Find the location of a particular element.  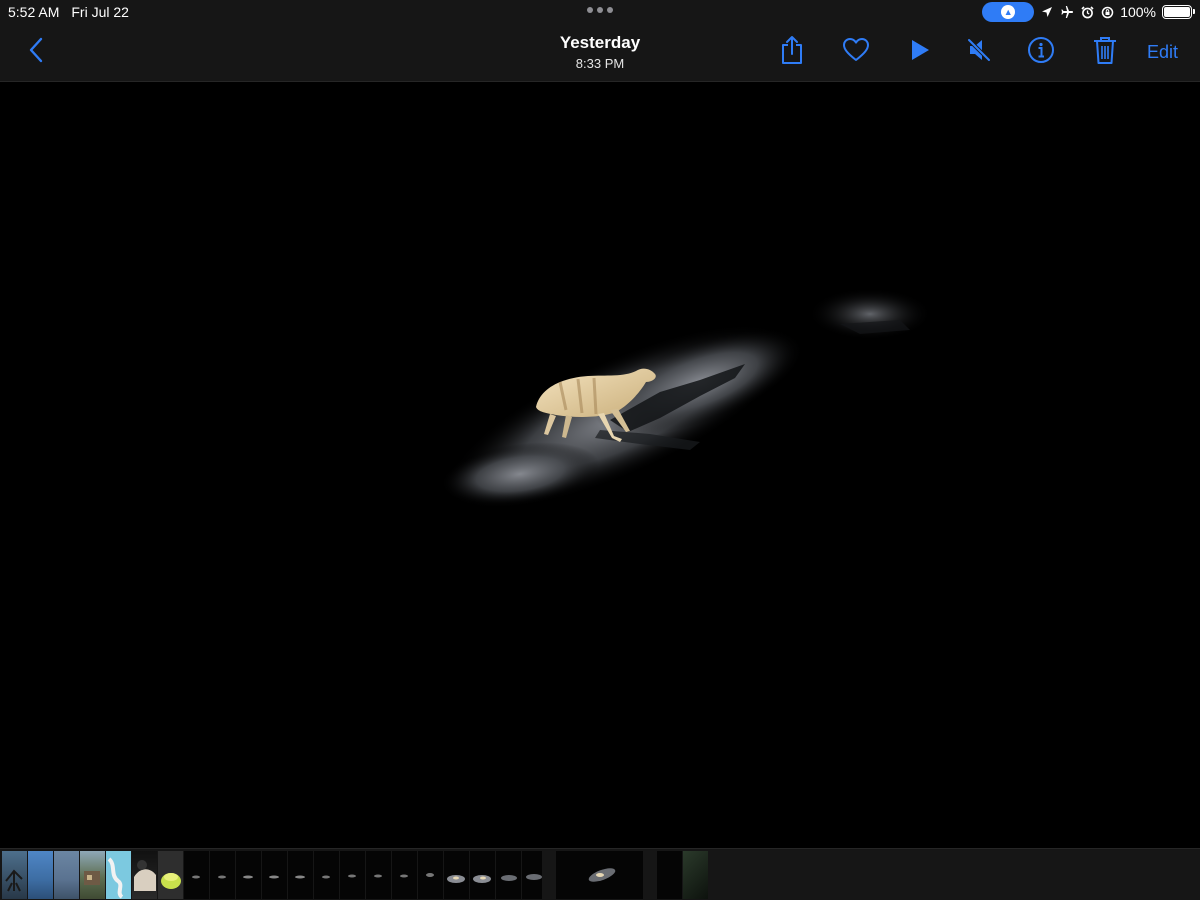

battery-percent: 100% is located at coordinates (1138, 12).